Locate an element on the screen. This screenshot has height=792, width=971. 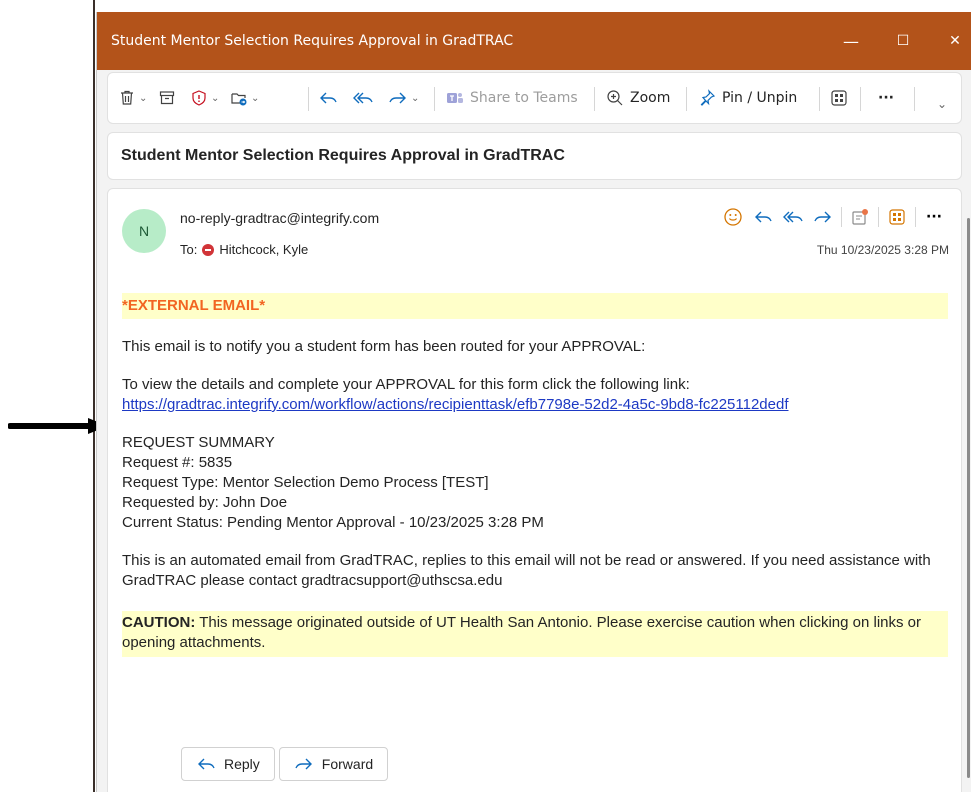
reaction-button is located at coordinates (733, 217).